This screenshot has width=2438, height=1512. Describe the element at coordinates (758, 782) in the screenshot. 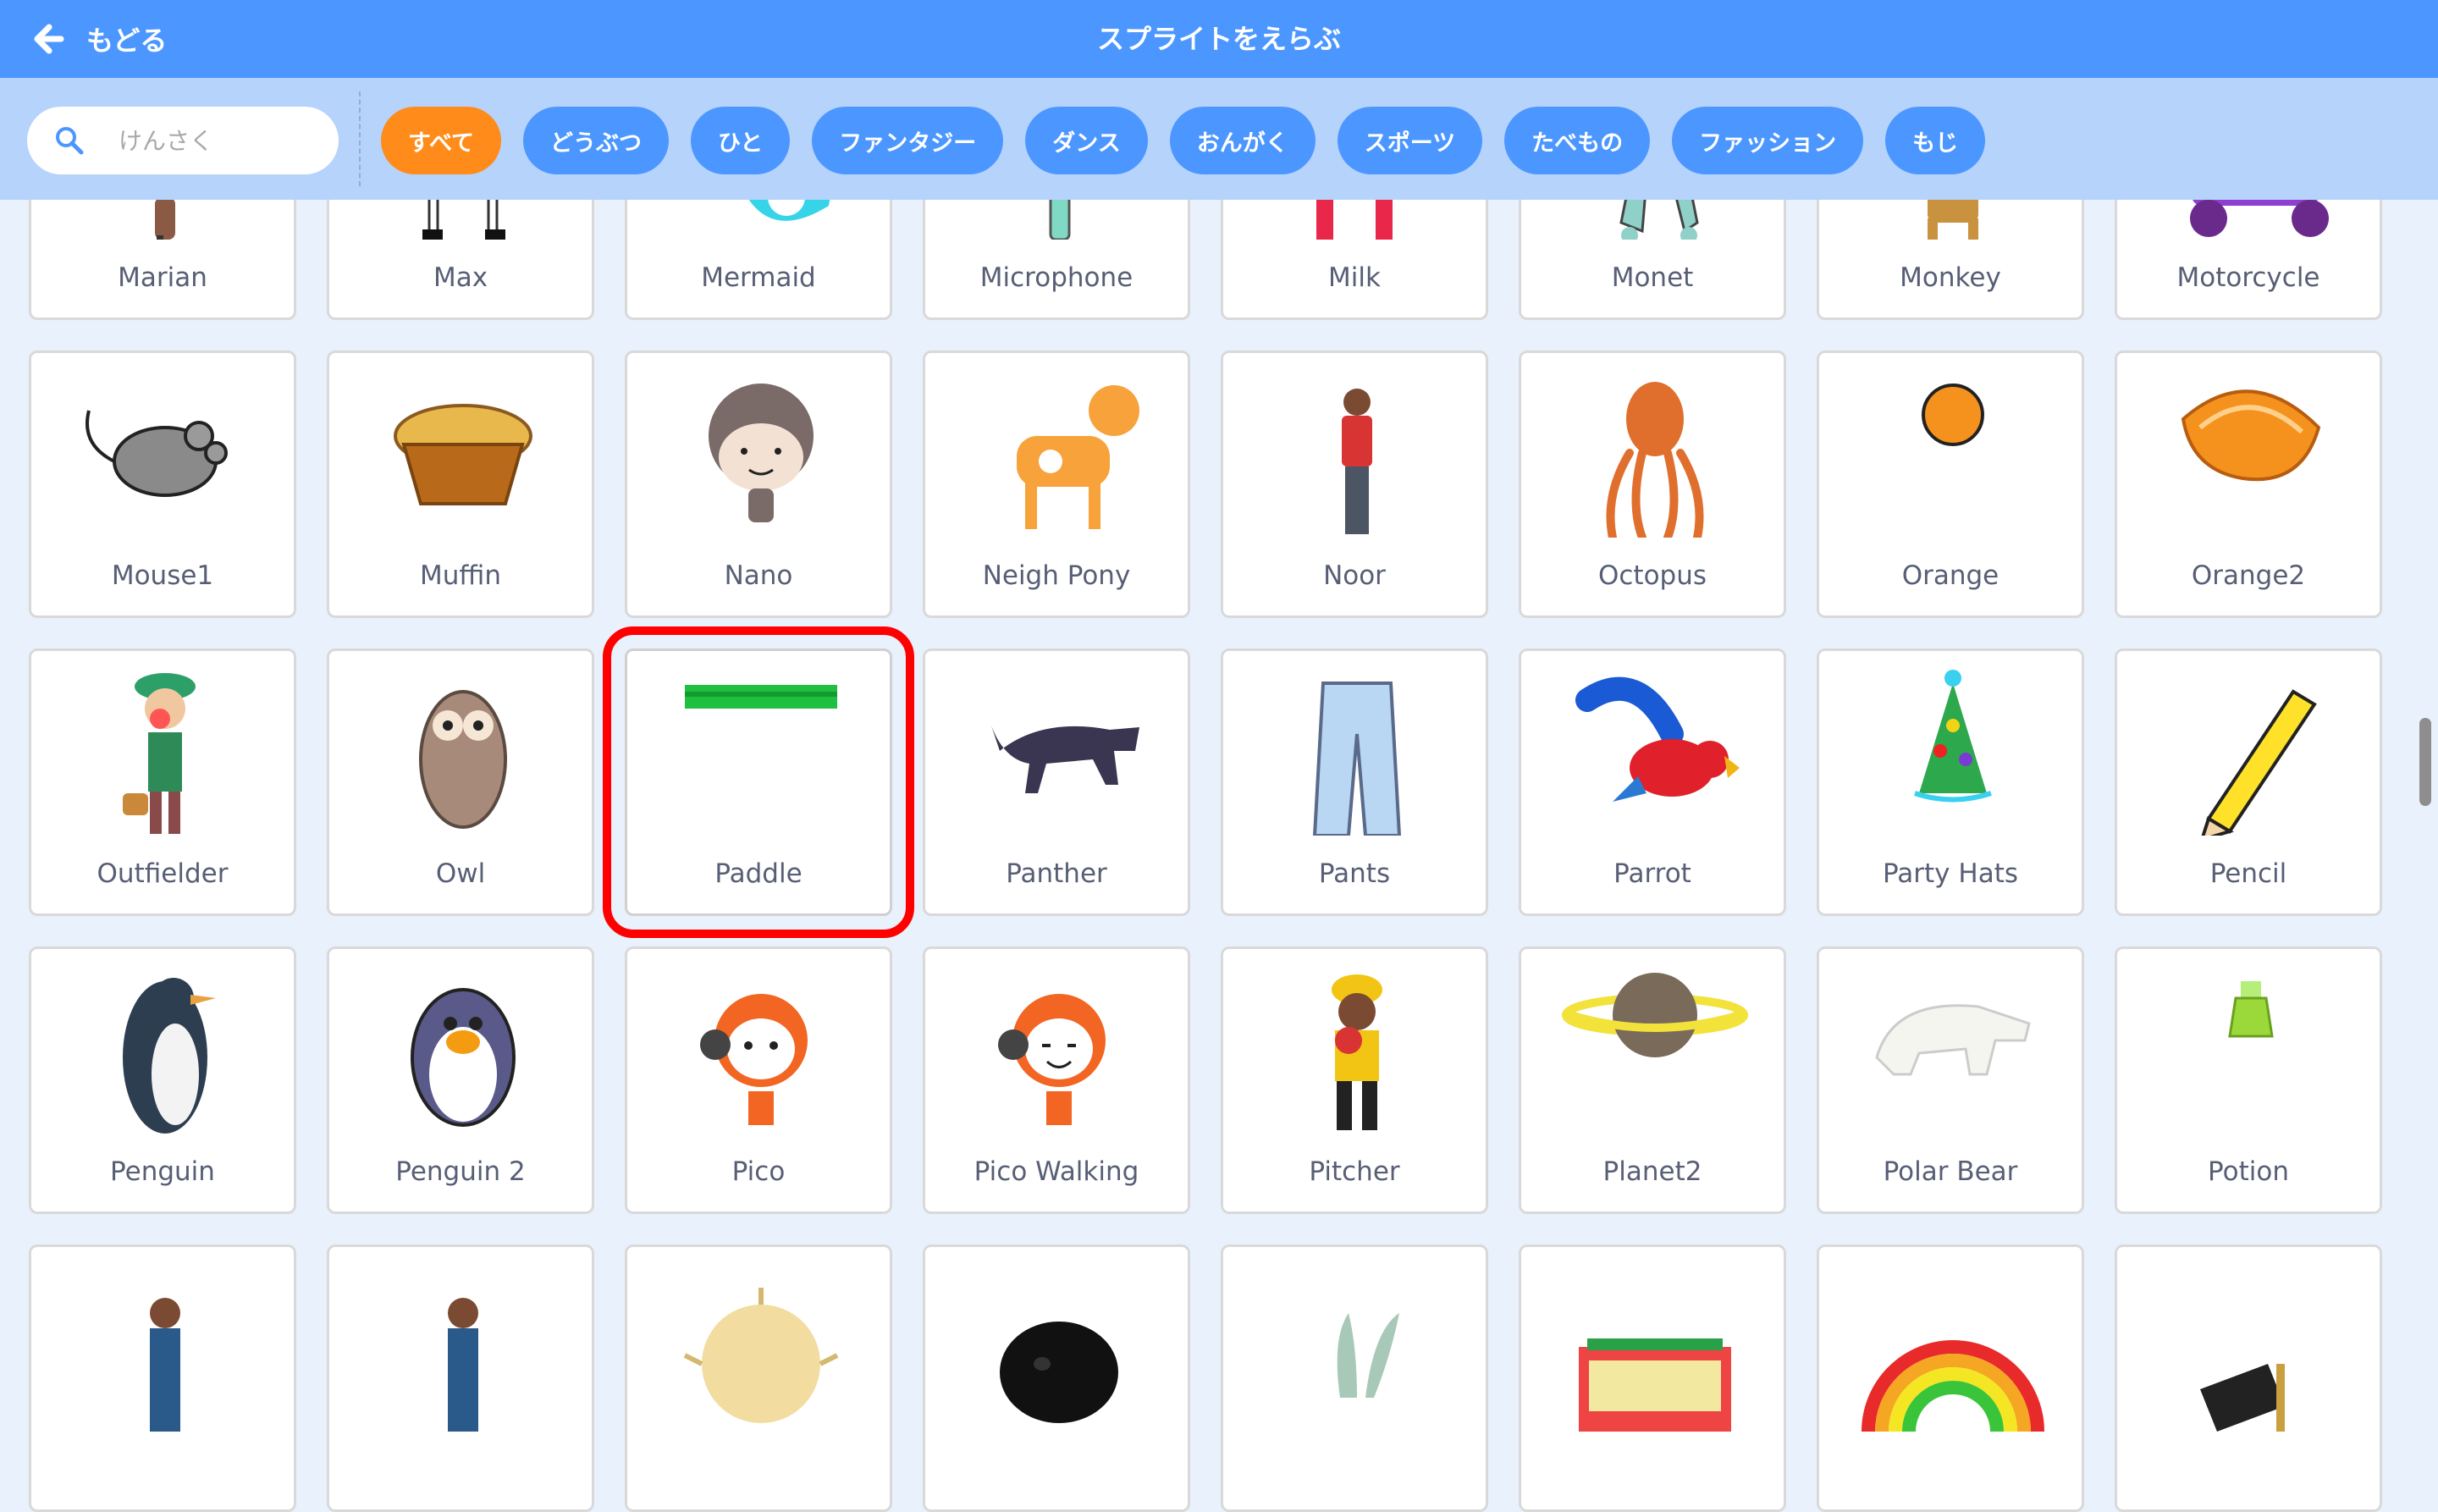

I see `sprite-card: Paddle` at that location.